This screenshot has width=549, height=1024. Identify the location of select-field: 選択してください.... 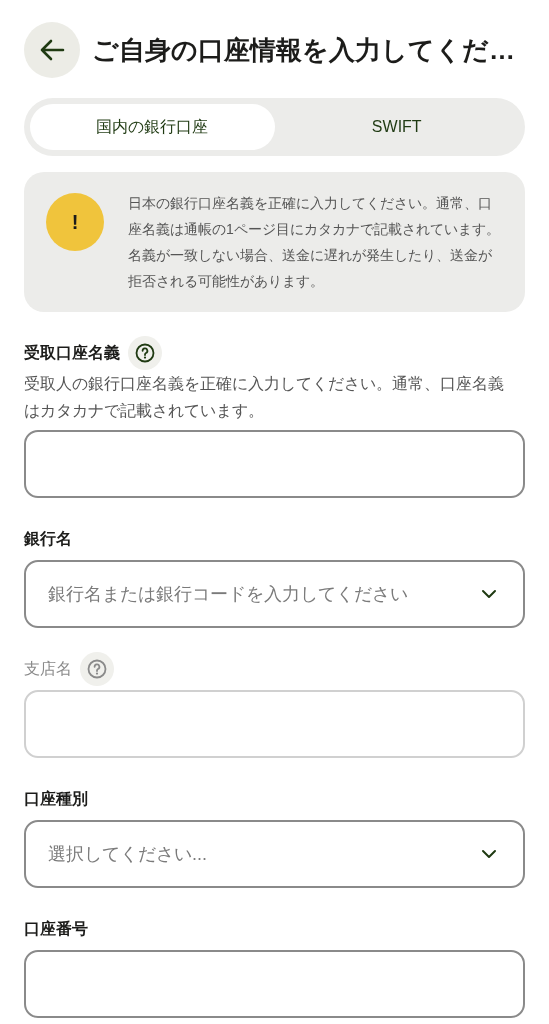
(274, 854).